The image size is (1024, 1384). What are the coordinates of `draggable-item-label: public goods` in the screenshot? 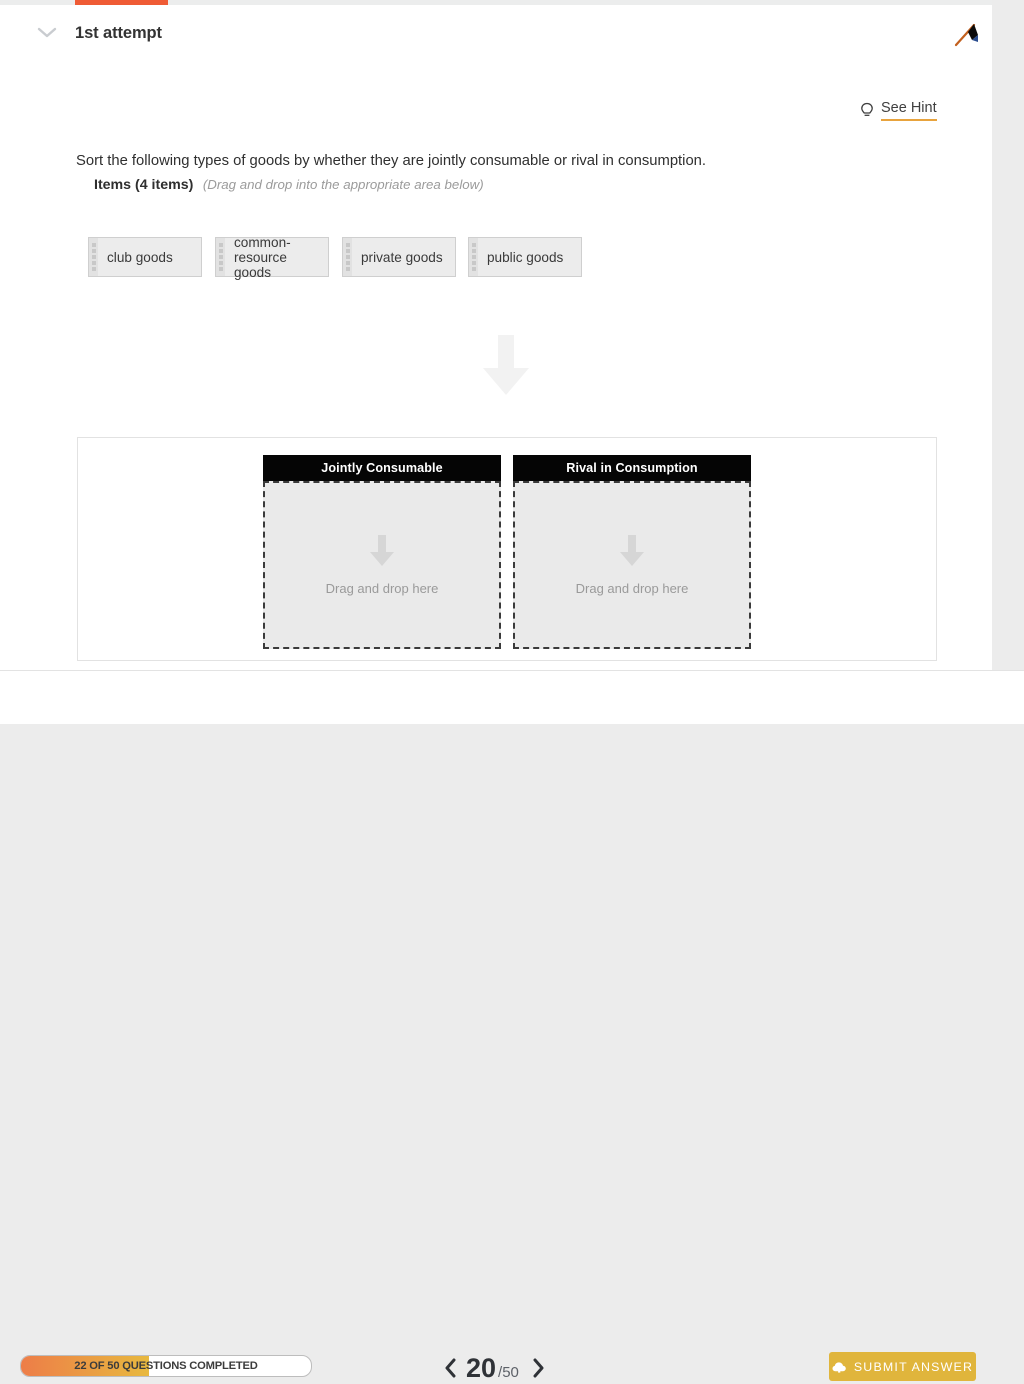 It's located at (525, 257).